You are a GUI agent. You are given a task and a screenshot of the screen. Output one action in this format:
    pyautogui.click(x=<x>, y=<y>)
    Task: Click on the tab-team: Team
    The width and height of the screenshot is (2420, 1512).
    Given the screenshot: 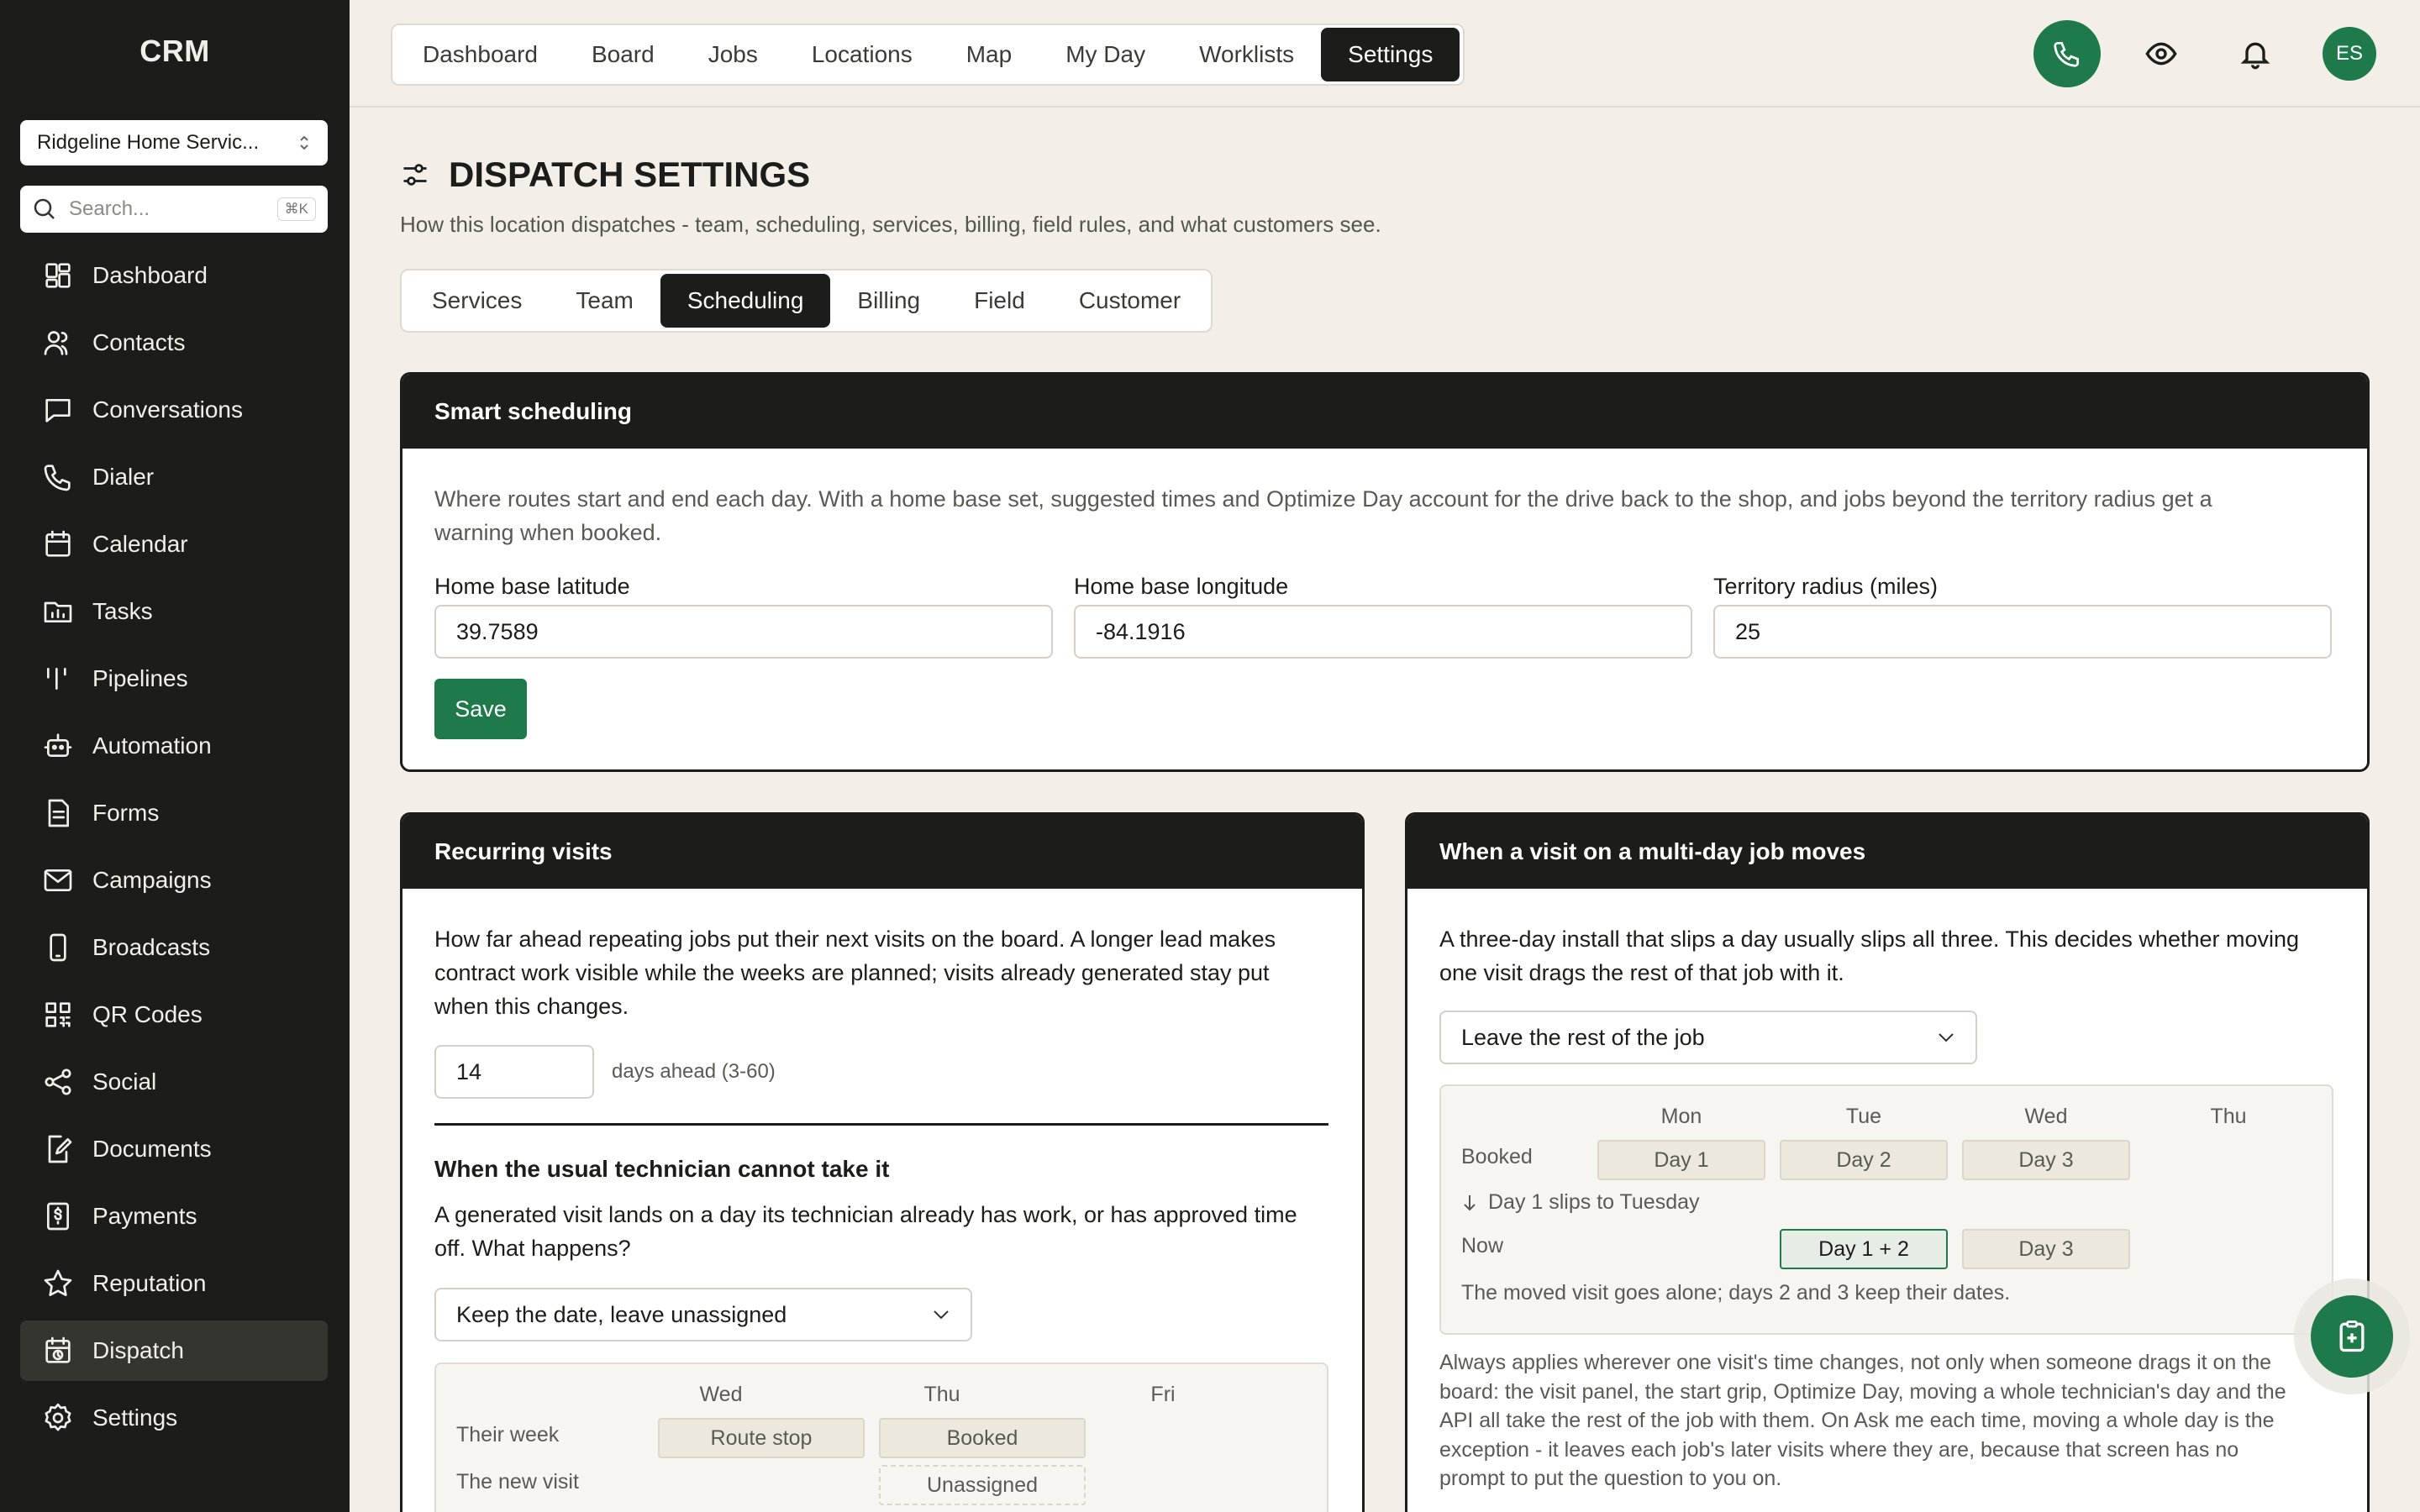 What is the action you would take?
    pyautogui.click(x=604, y=301)
    